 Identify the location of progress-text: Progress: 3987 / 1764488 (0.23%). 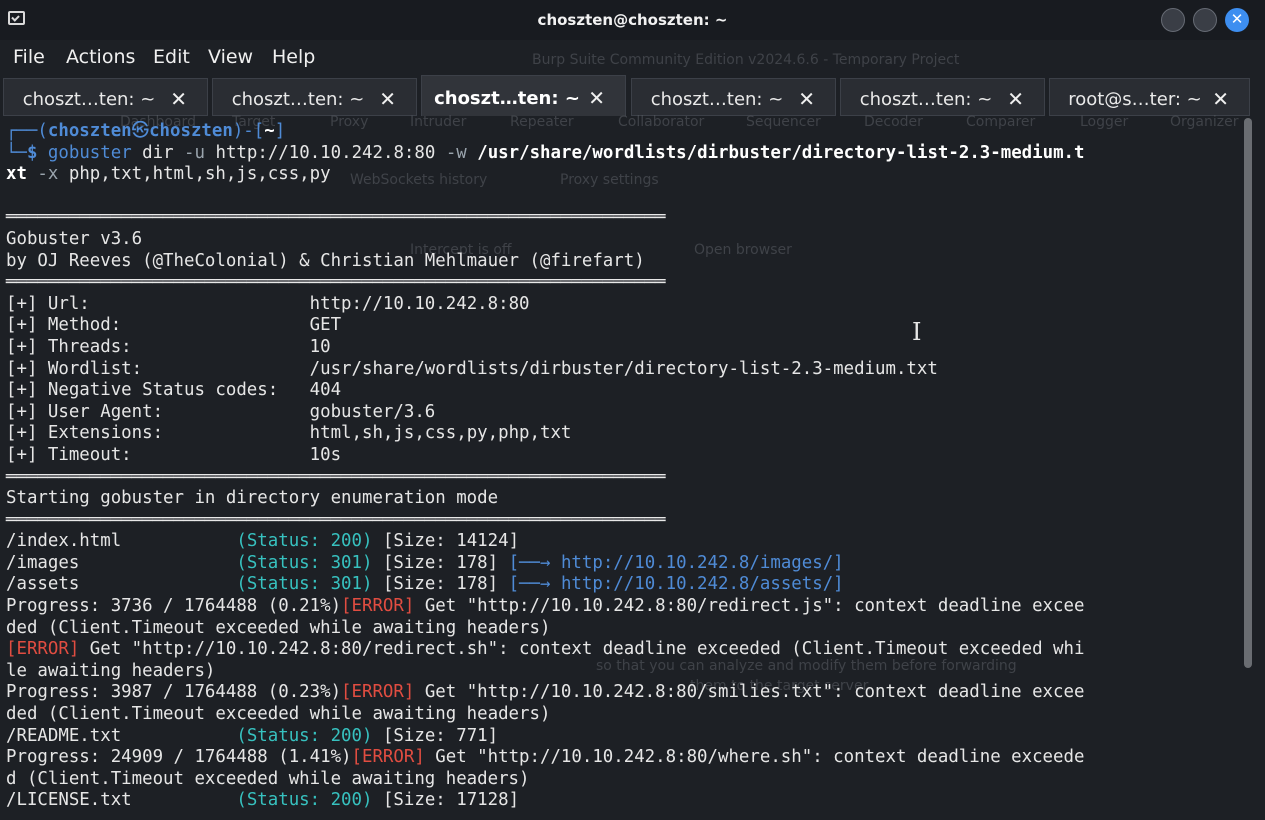
(174, 692).